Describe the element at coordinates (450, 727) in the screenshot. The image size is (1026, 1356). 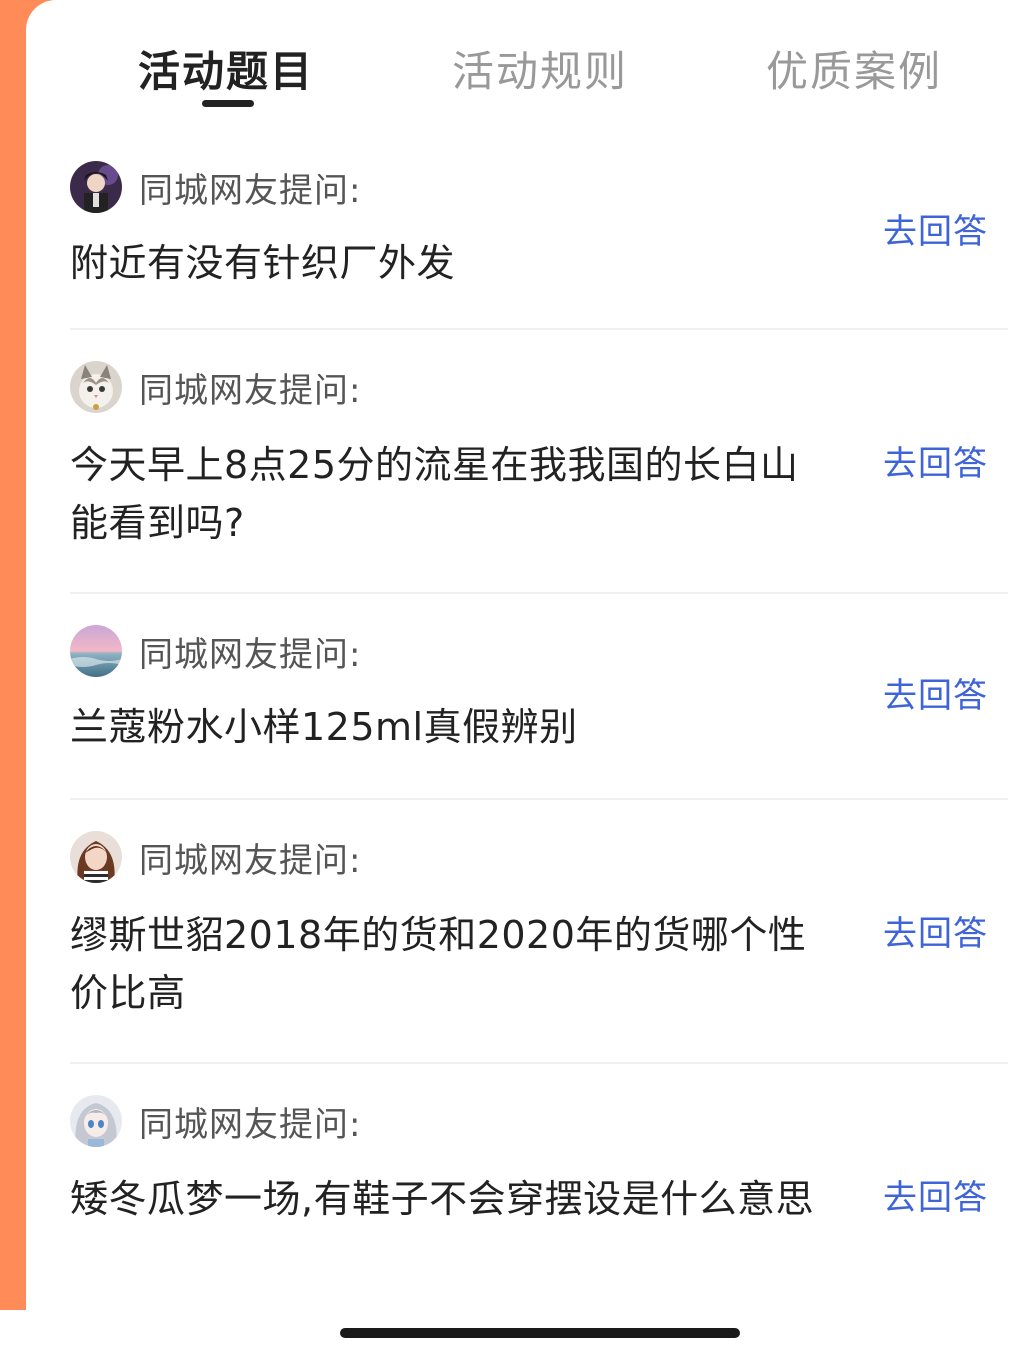
I see `question-text: 兰蔻粉水小样125ml真假辨别` at that location.